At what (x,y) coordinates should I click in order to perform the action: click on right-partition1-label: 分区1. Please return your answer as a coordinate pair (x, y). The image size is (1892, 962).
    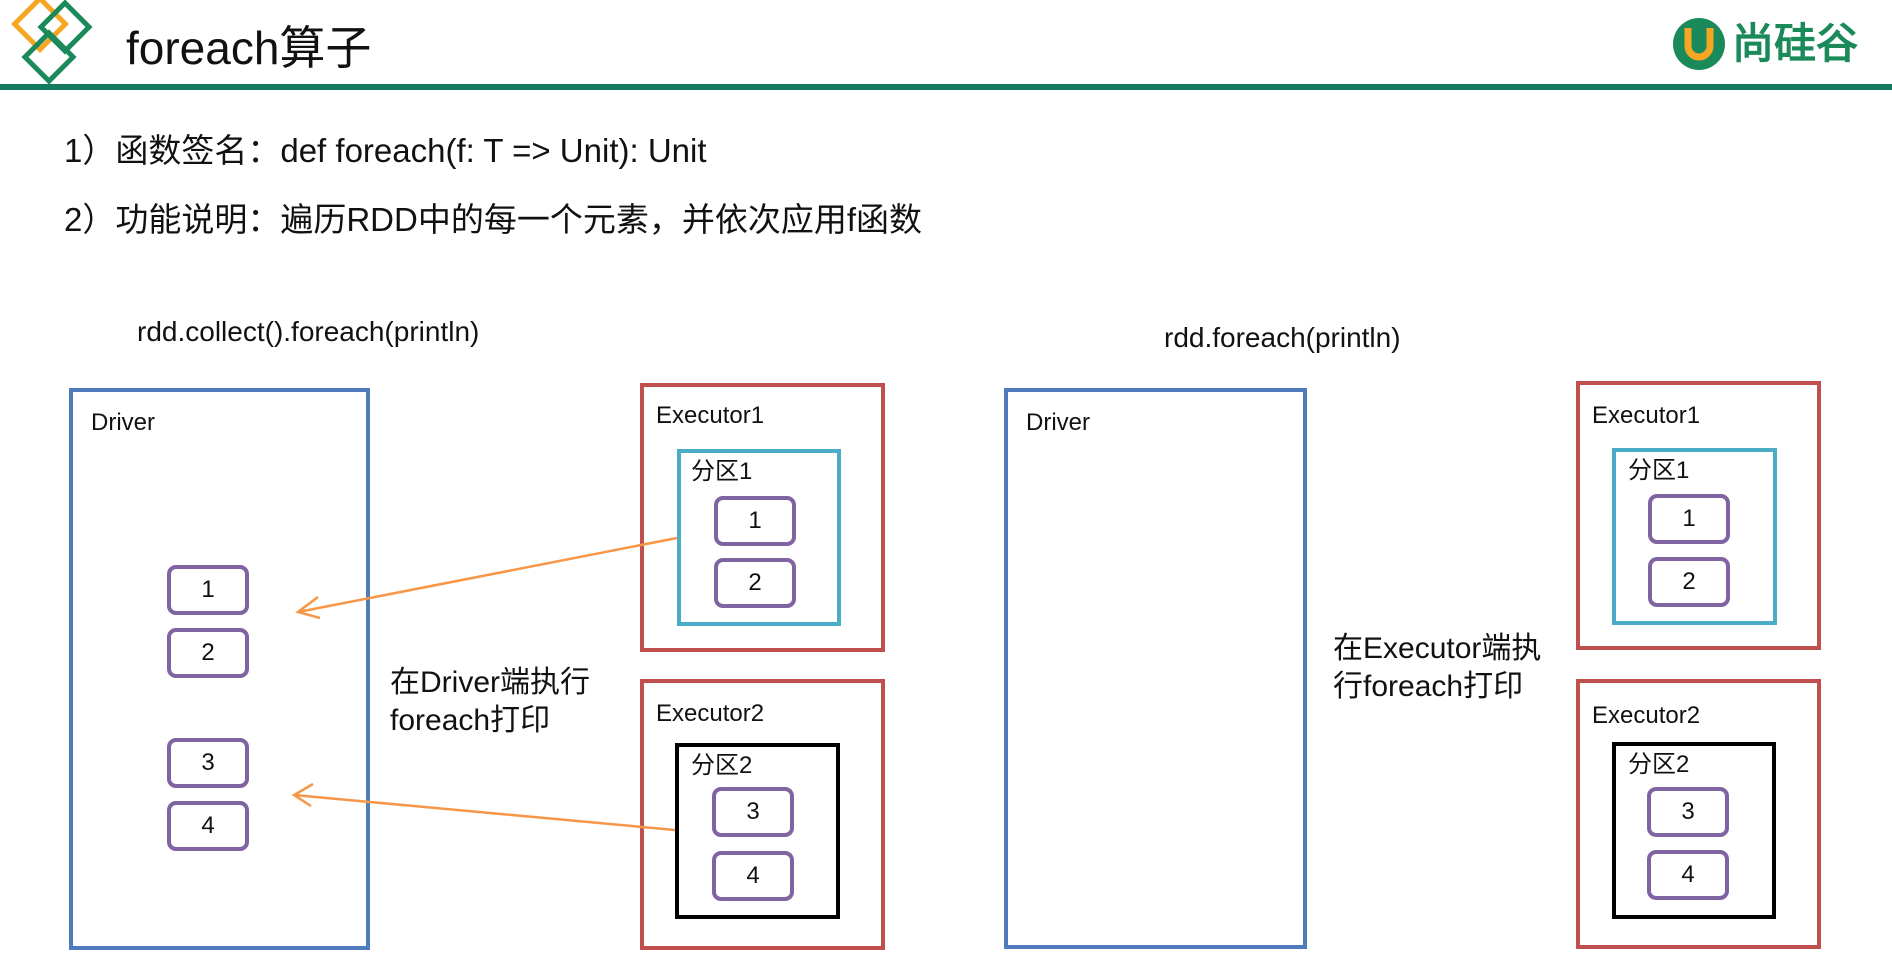
    Looking at the image, I should click on (1659, 470).